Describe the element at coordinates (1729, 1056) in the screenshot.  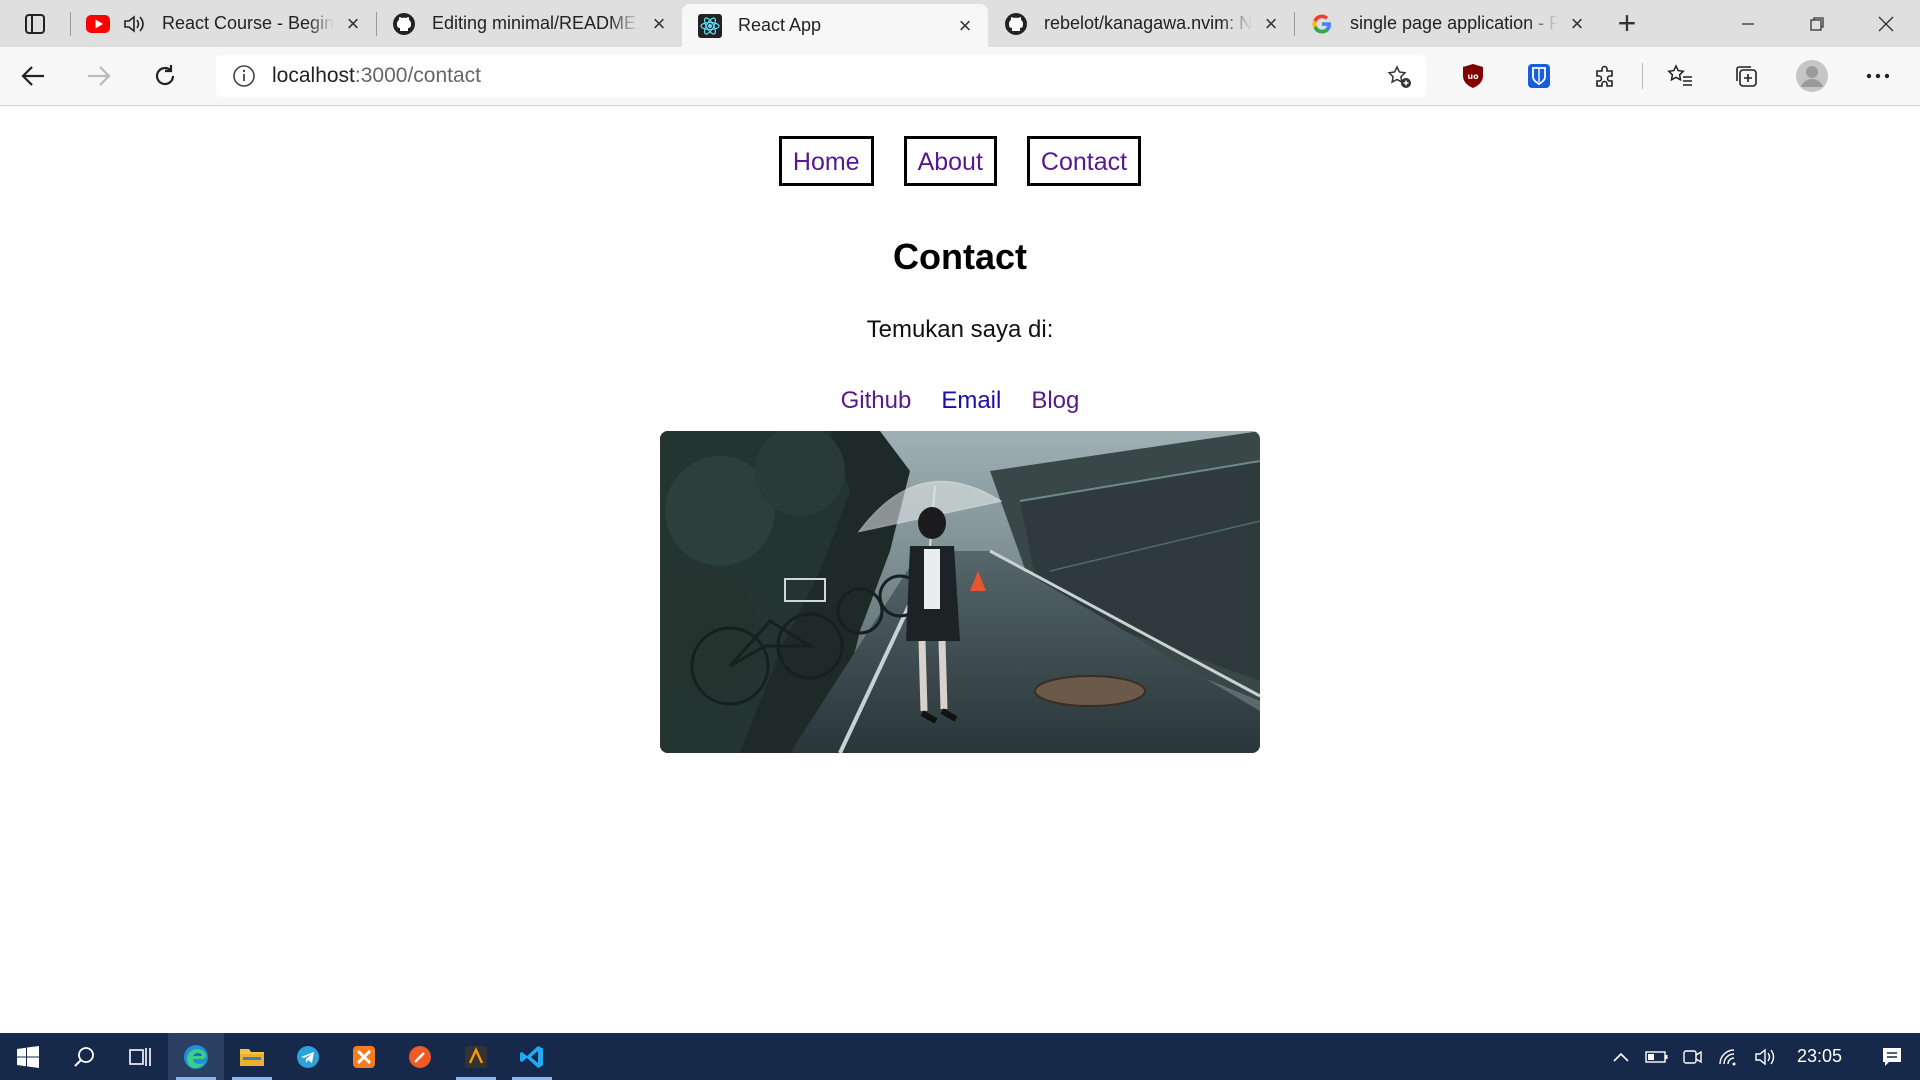
I see `wifi-icon` at that location.